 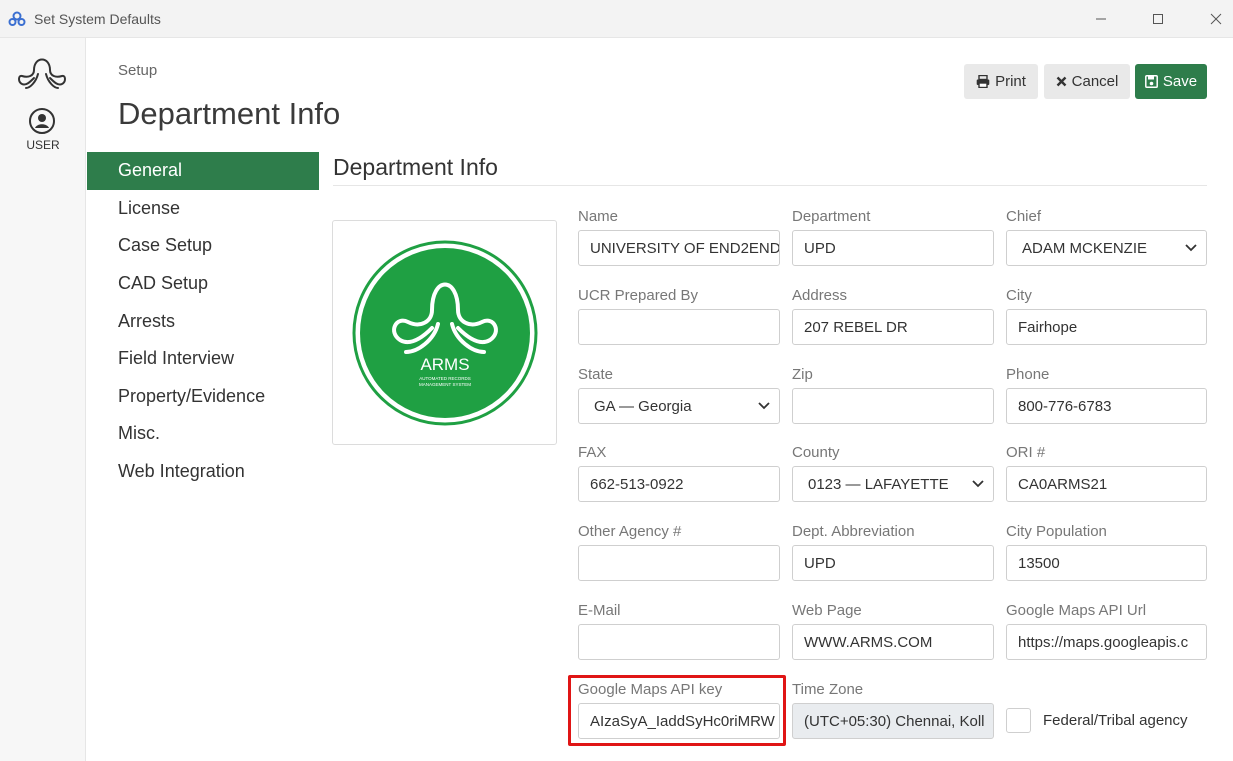 I want to click on address-input: 207 REBEL DR, so click(x=893, y=327).